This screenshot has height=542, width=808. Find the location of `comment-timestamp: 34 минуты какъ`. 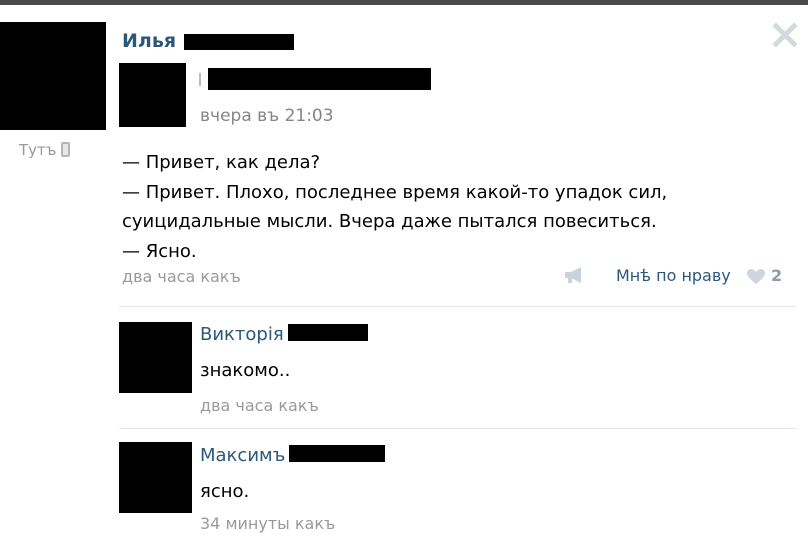

comment-timestamp: 34 минуты какъ is located at coordinates (267, 523).